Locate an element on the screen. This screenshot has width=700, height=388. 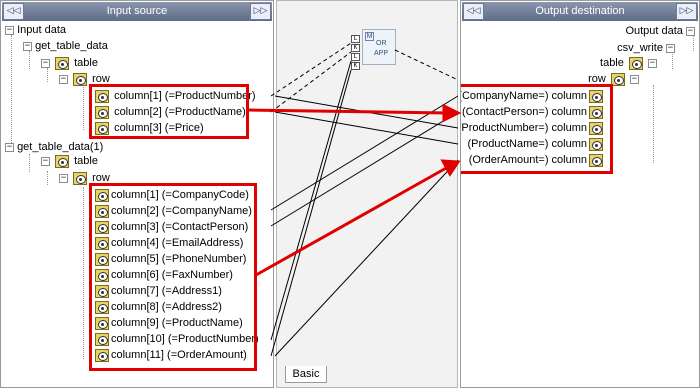
output-destination-title: Output destination is located at coordinates (580, 11).